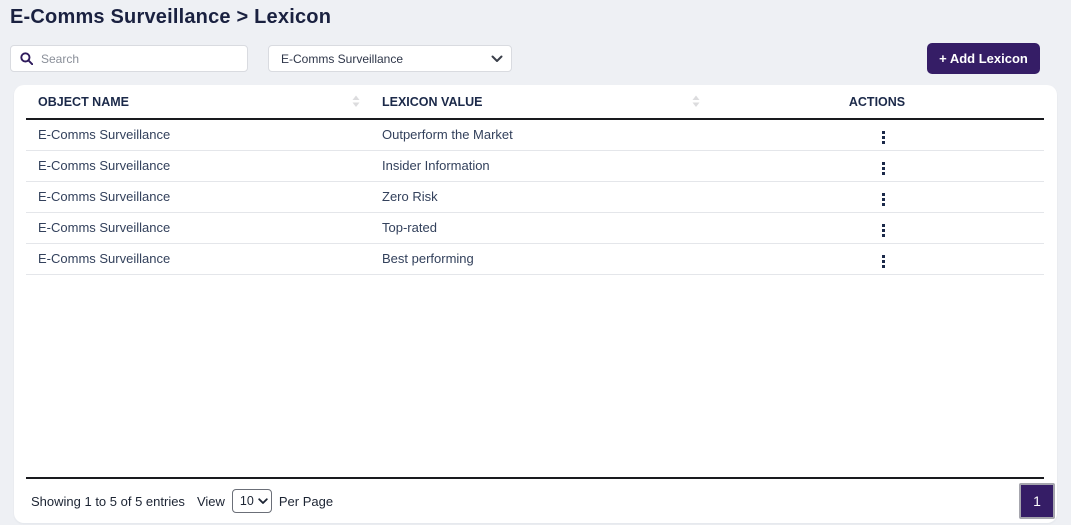 Image resolution: width=1071 pixels, height=525 pixels. Describe the element at coordinates (26, 58) in the screenshot. I see `search-icon` at that location.